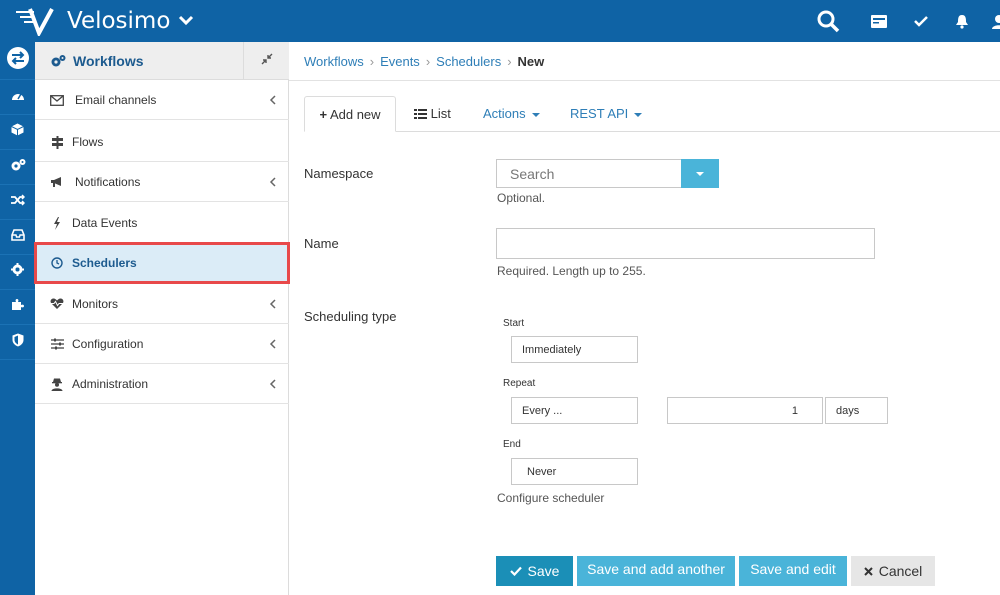 The height and width of the screenshot is (595, 1000). I want to click on compress-icon, so click(267, 61).